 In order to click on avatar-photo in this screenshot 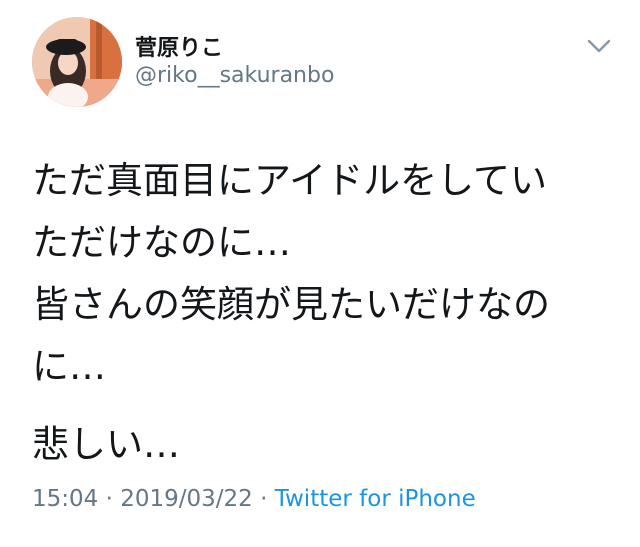, I will do `click(77, 62)`.